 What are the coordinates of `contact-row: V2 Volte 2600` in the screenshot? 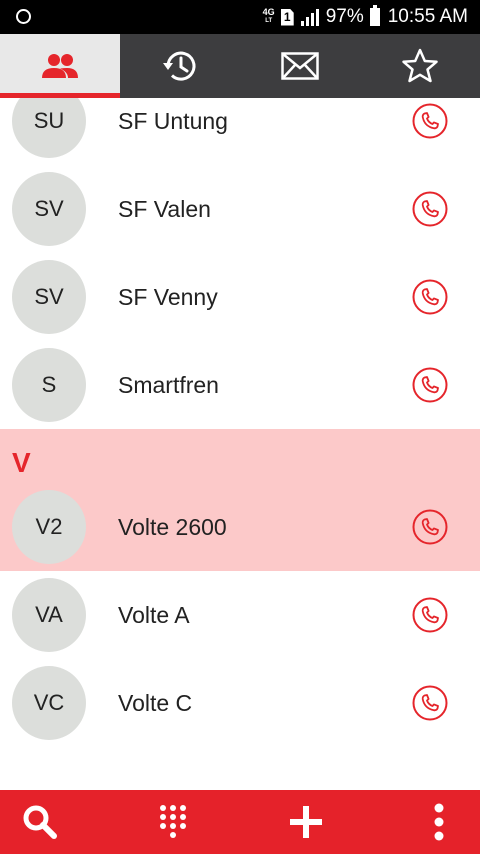 It's located at (240, 527).